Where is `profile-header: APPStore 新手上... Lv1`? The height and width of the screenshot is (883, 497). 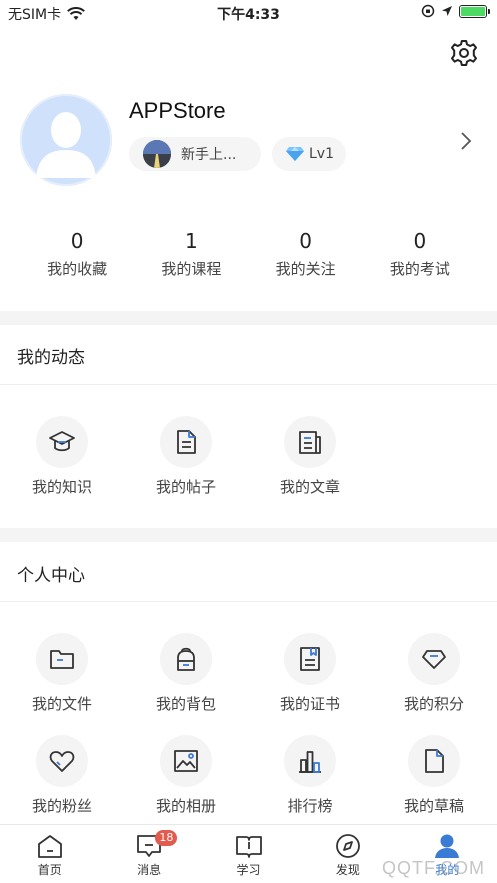 profile-header: APPStore 新手上... Lv1 is located at coordinates (248, 142).